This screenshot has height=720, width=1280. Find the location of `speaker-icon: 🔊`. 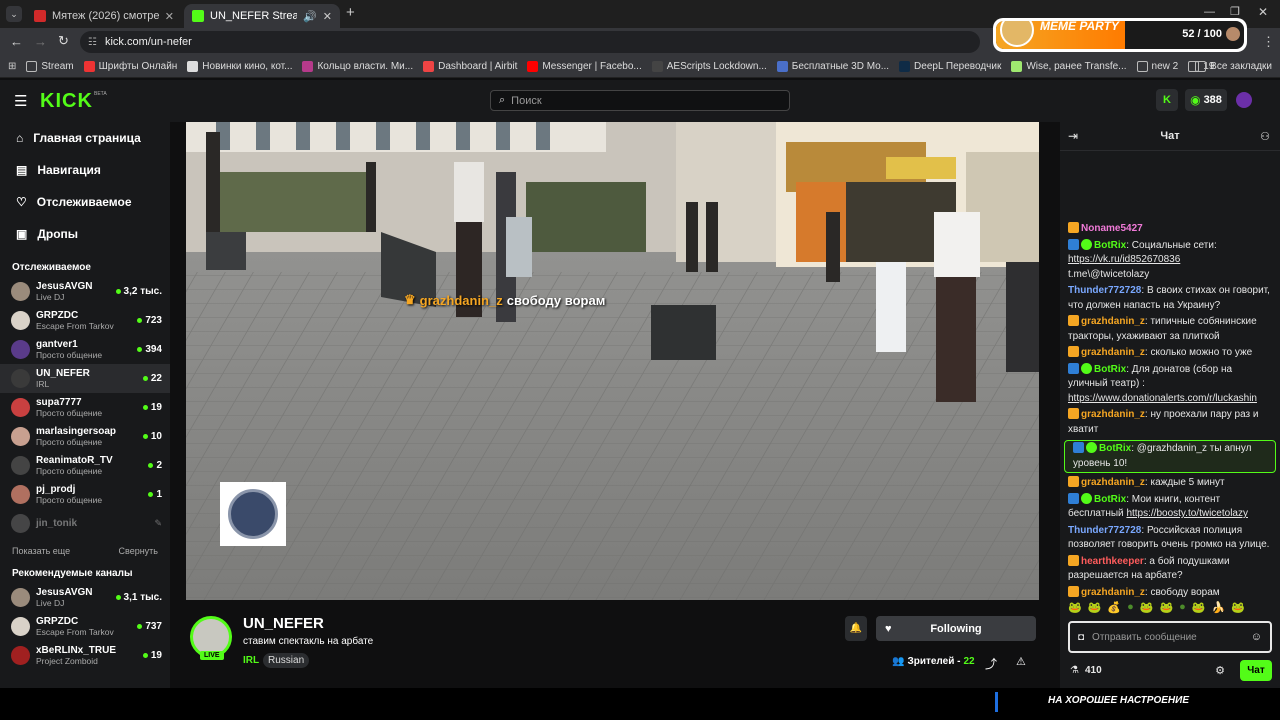

speaker-icon: 🔊 is located at coordinates (310, 16).